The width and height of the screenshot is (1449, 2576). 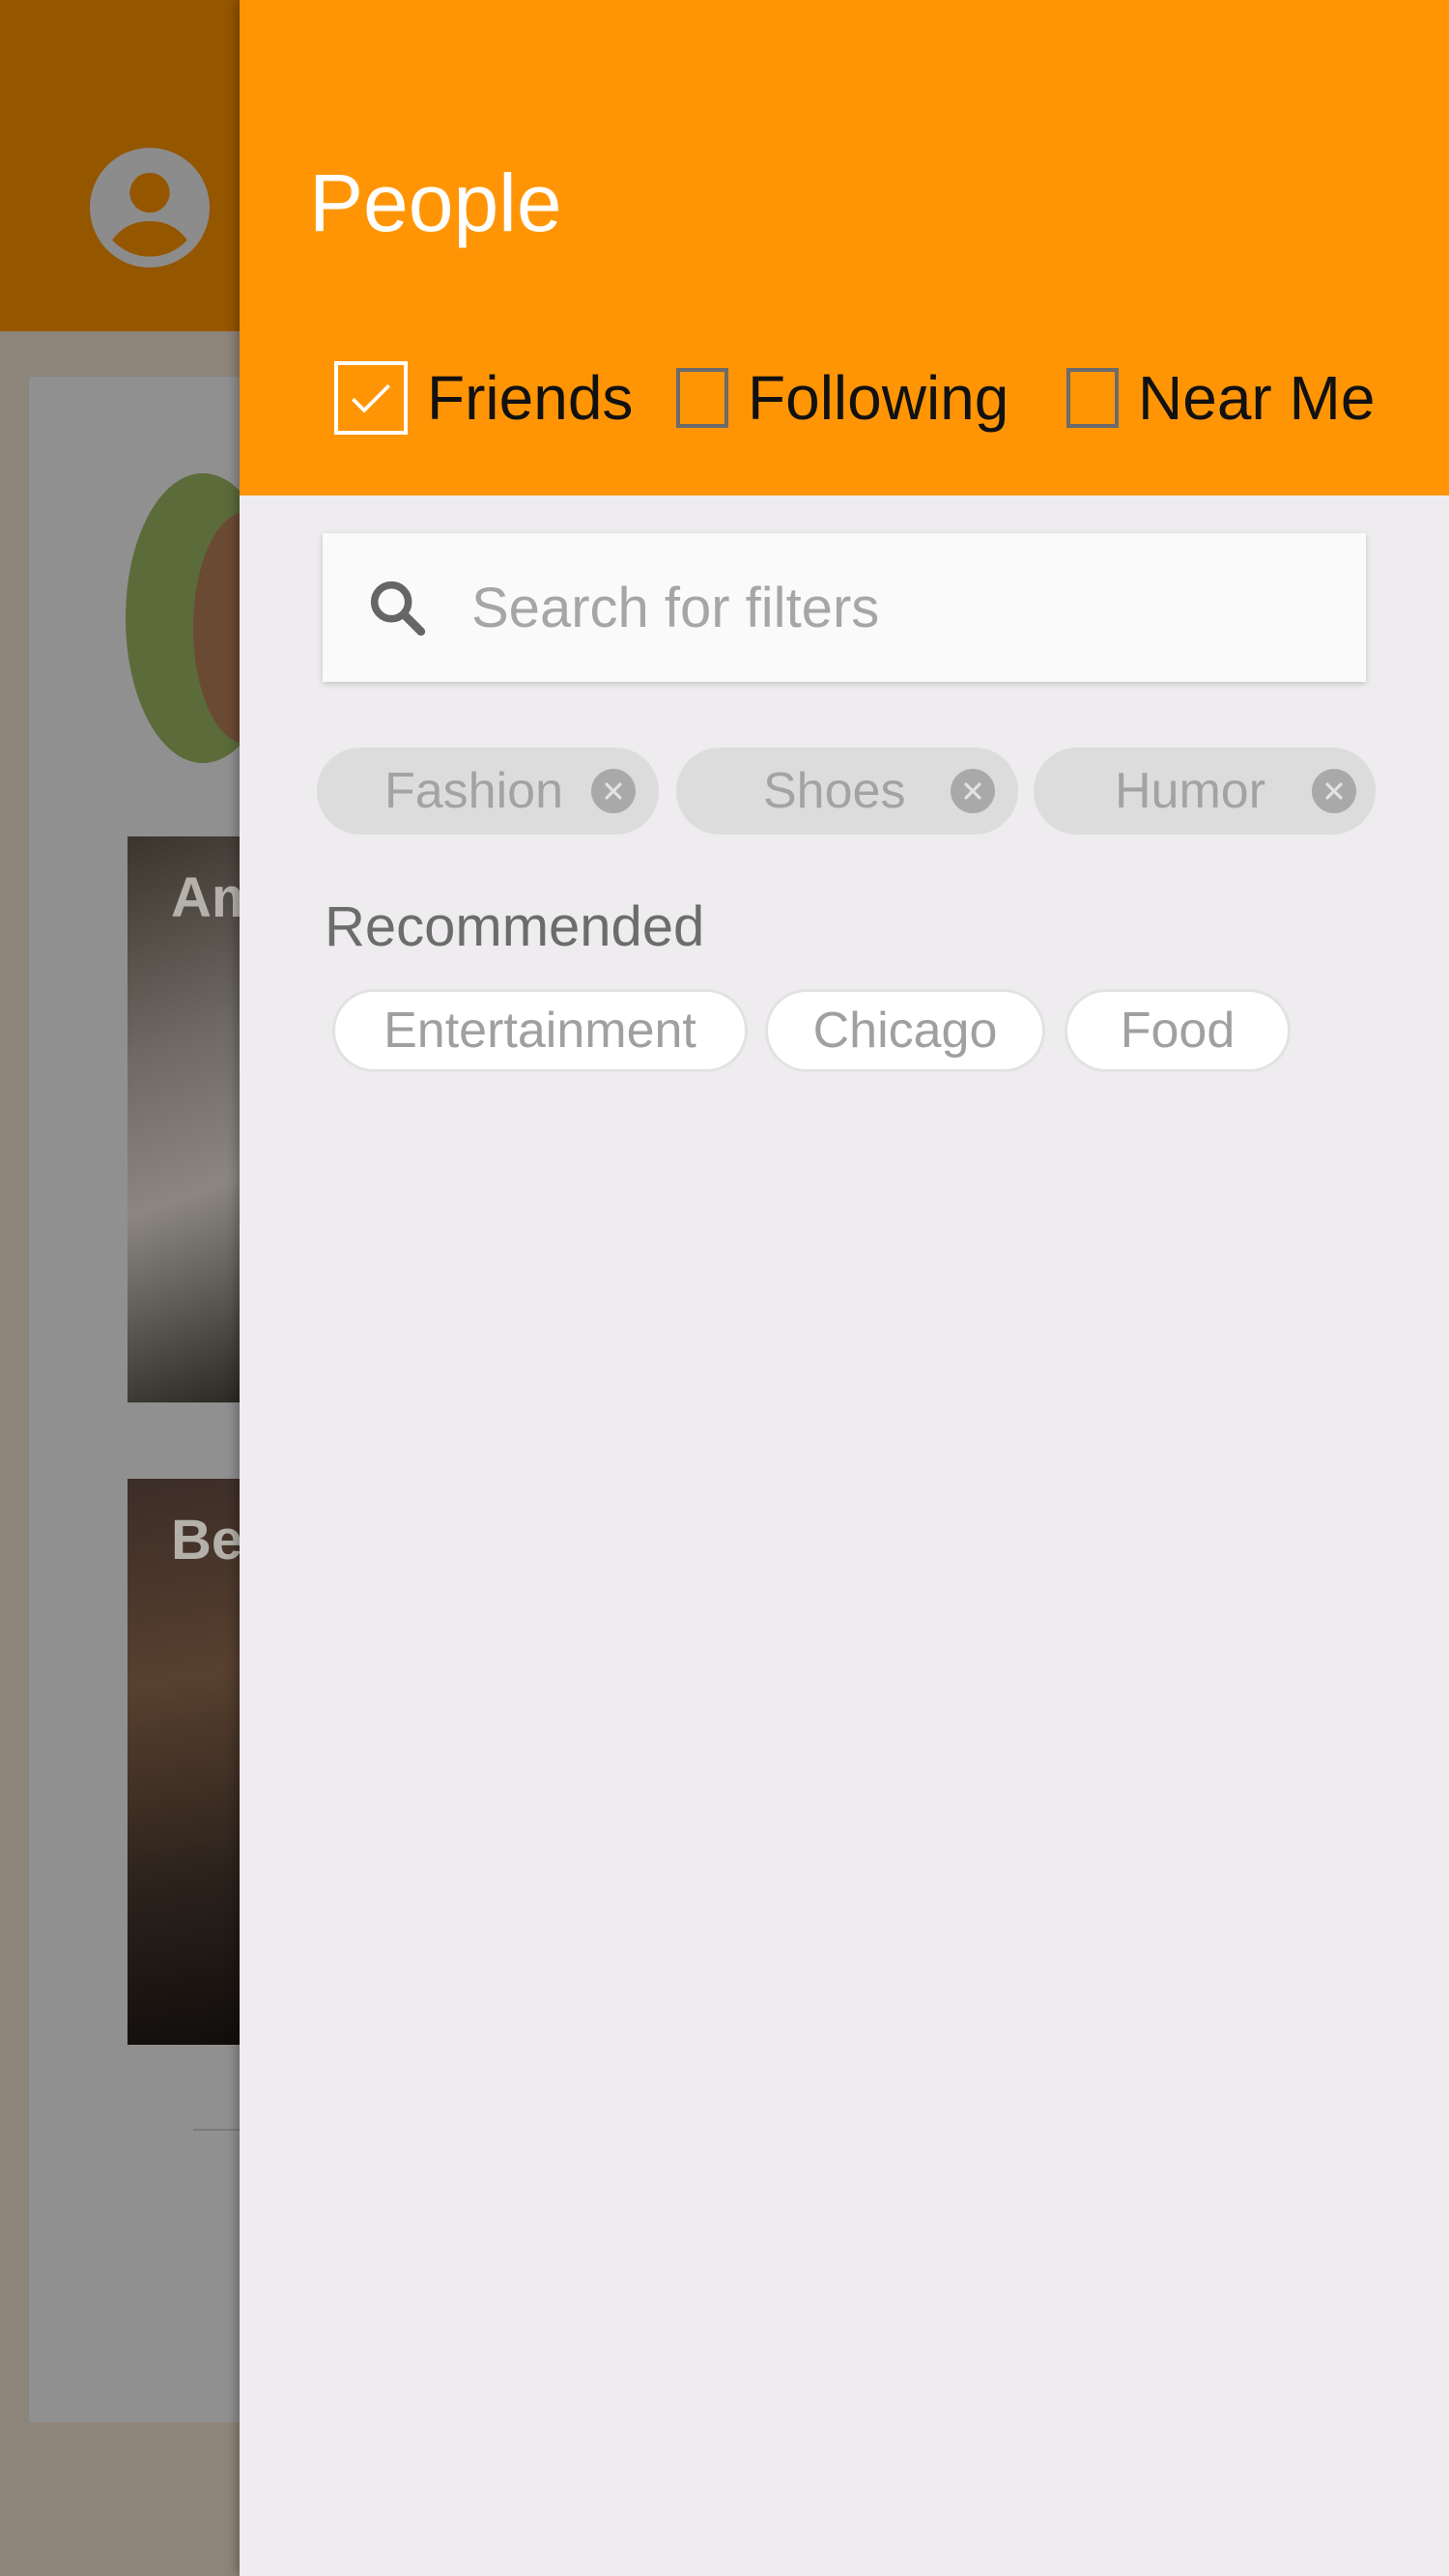 I want to click on recommended-chip-label: Entertainment, so click(x=540, y=1031).